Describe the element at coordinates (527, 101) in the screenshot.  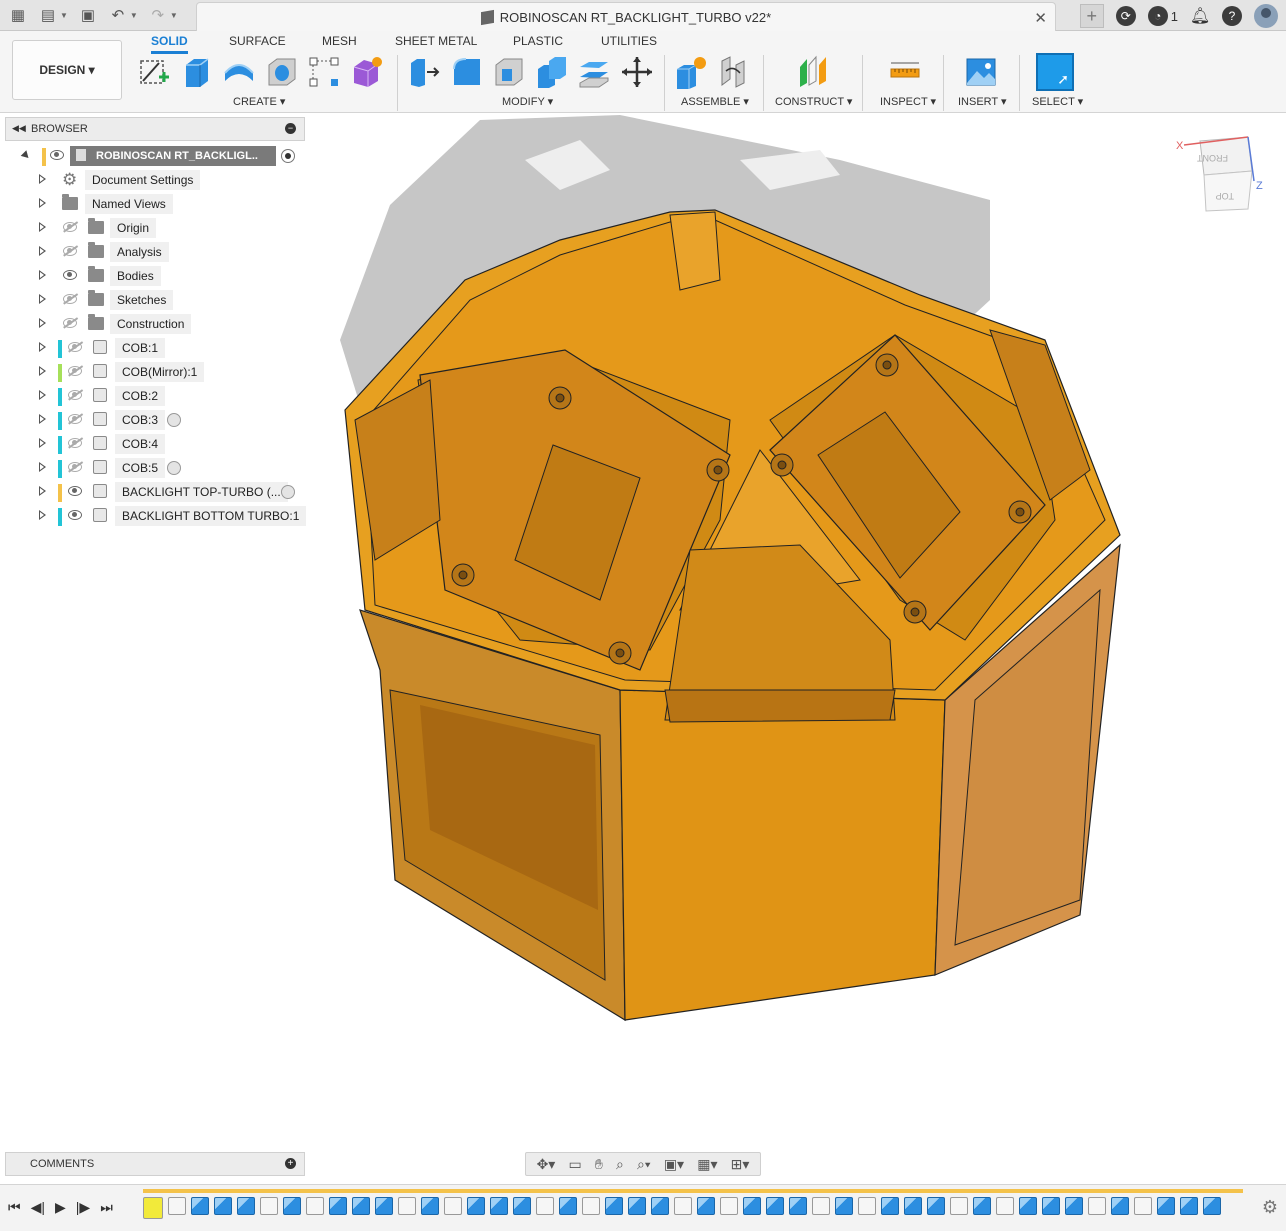
I see `modify-menu: MODIFY ▾` at that location.